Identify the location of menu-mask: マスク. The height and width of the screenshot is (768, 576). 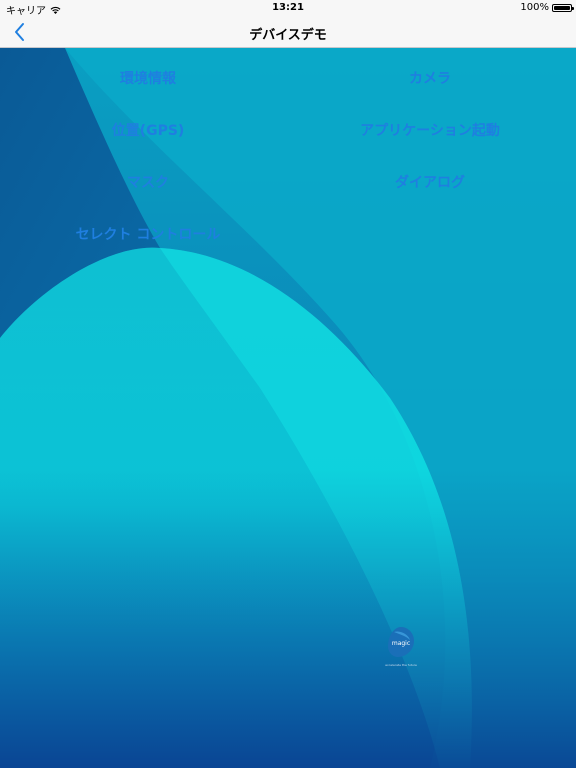
(148, 182).